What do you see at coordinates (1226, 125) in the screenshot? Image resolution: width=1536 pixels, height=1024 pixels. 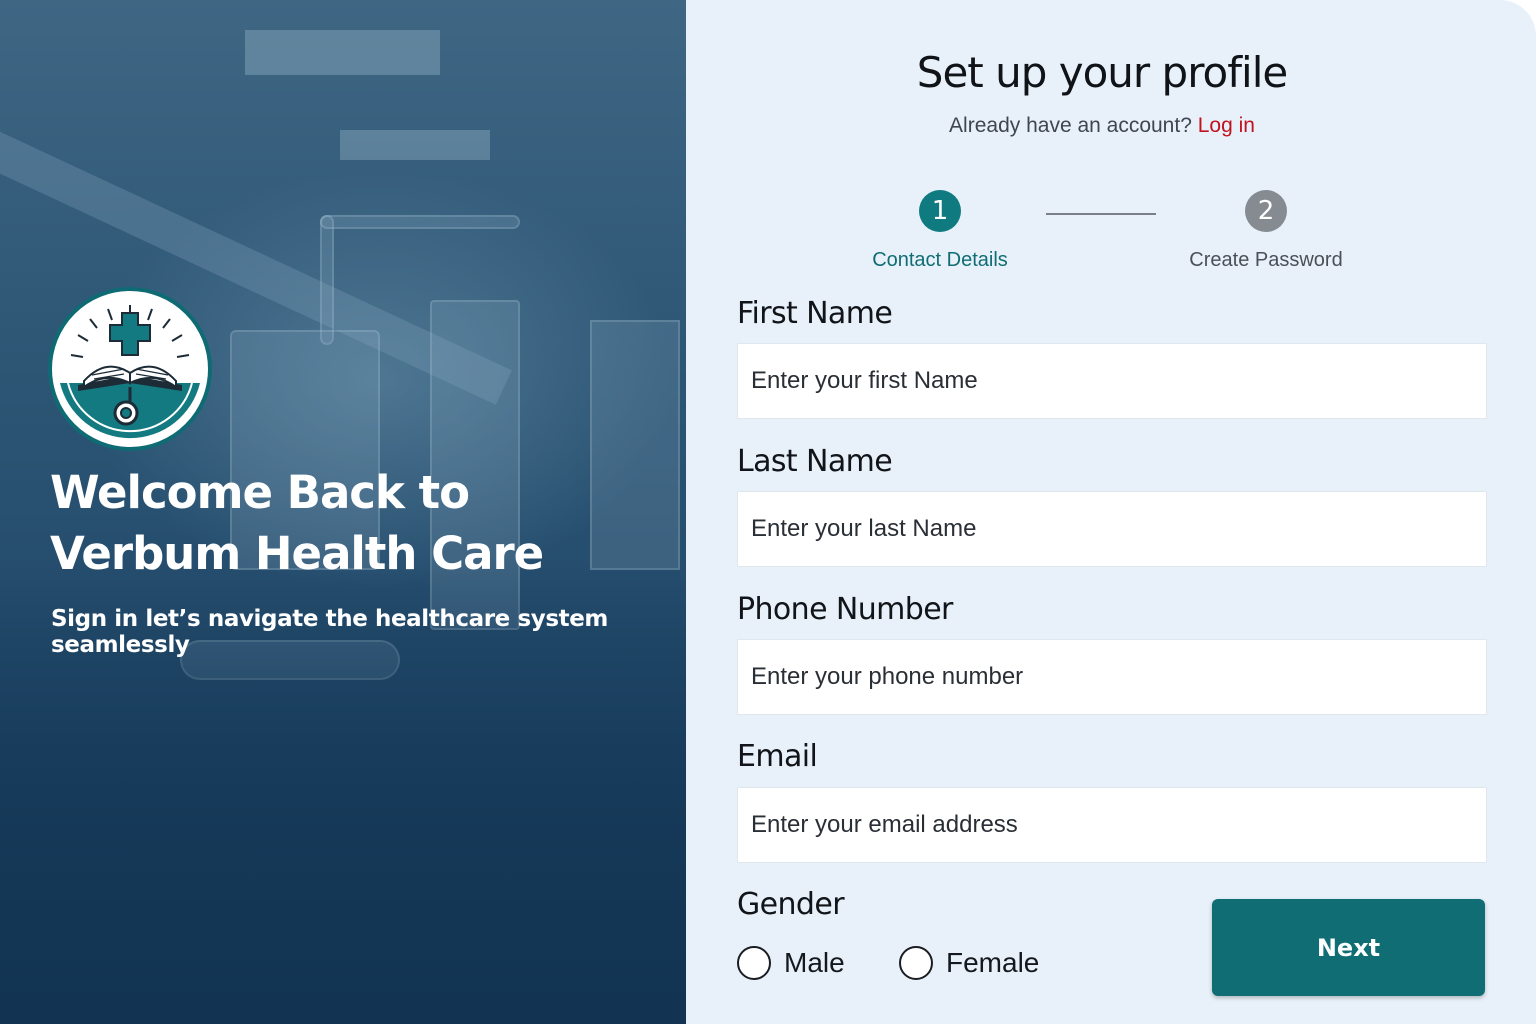 I see `login-link: Log in` at bounding box center [1226, 125].